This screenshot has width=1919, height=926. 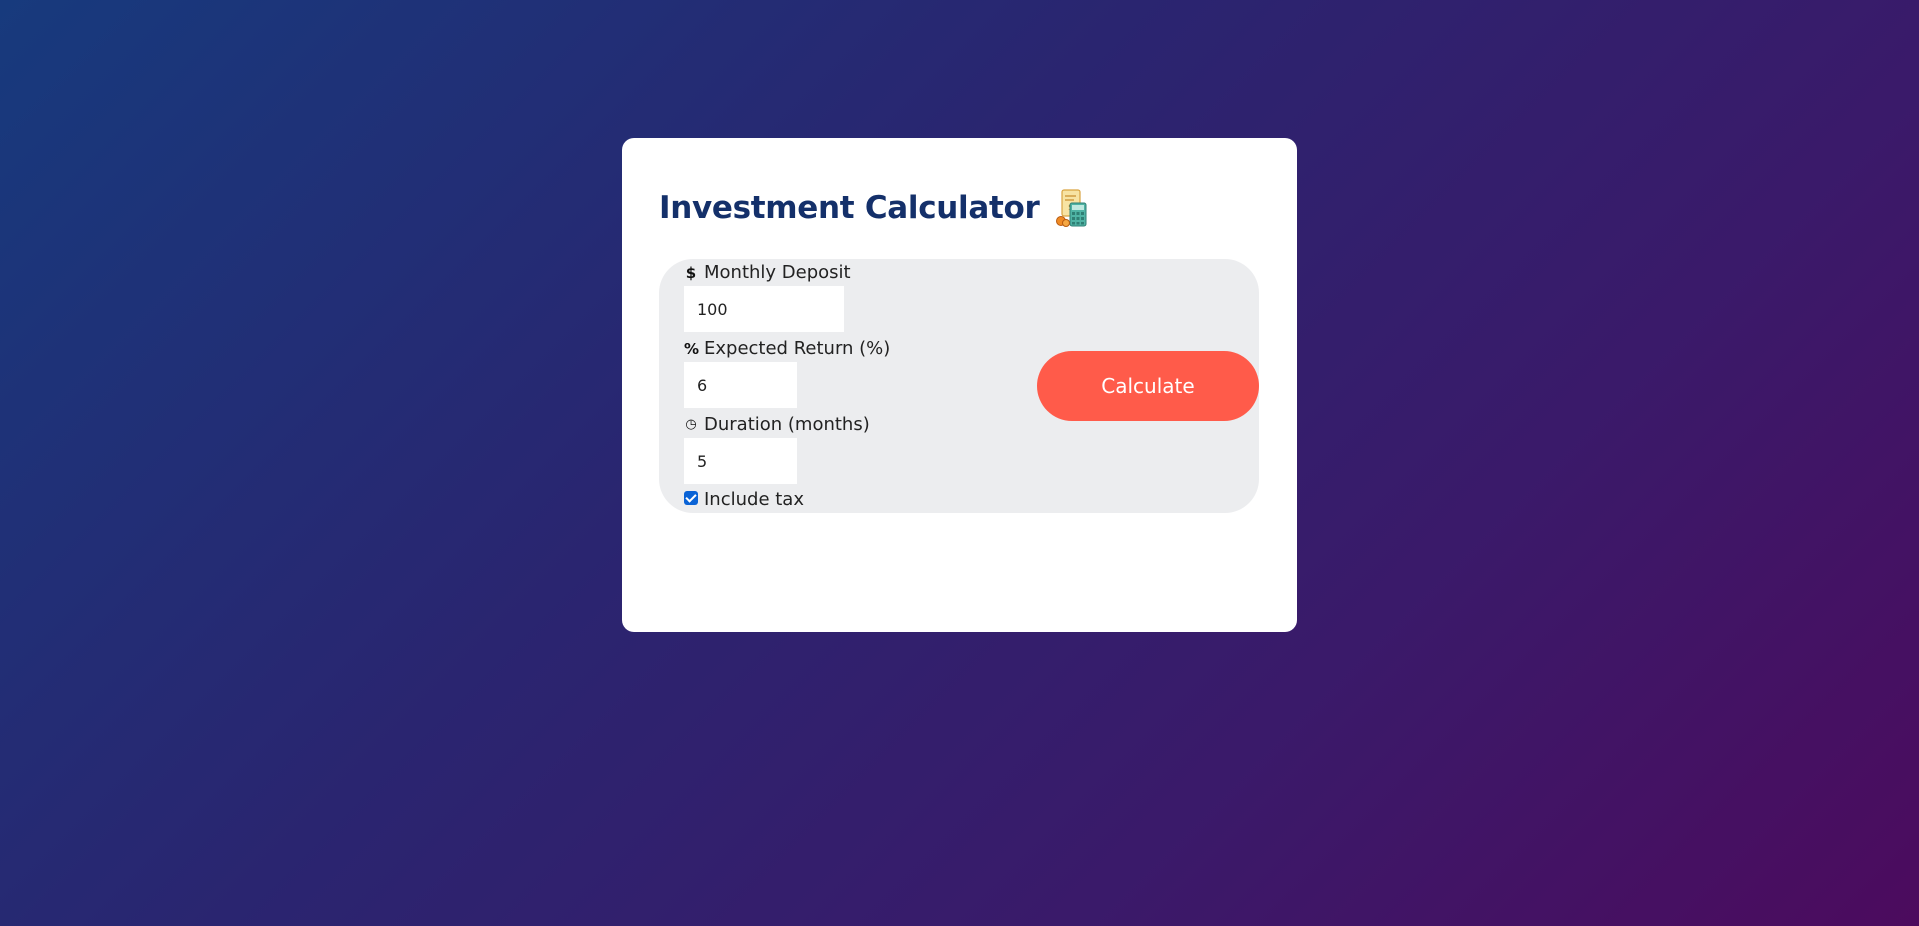 What do you see at coordinates (740, 385) in the screenshot?
I see `expected-return-input` at bounding box center [740, 385].